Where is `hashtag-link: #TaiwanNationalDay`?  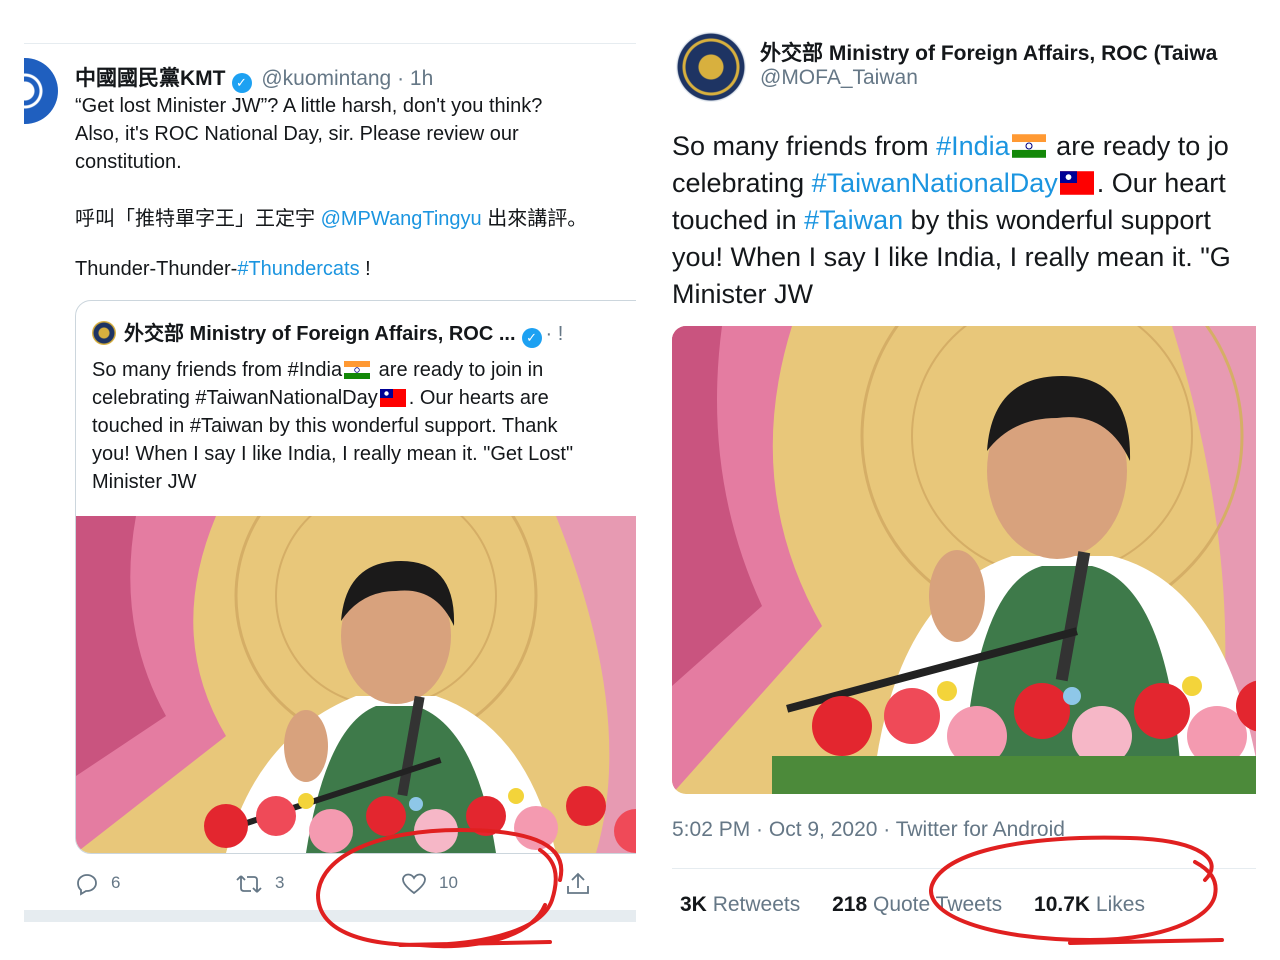
hashtag-link: #TaiwanNationalDay is located at coordinates (935, 183).